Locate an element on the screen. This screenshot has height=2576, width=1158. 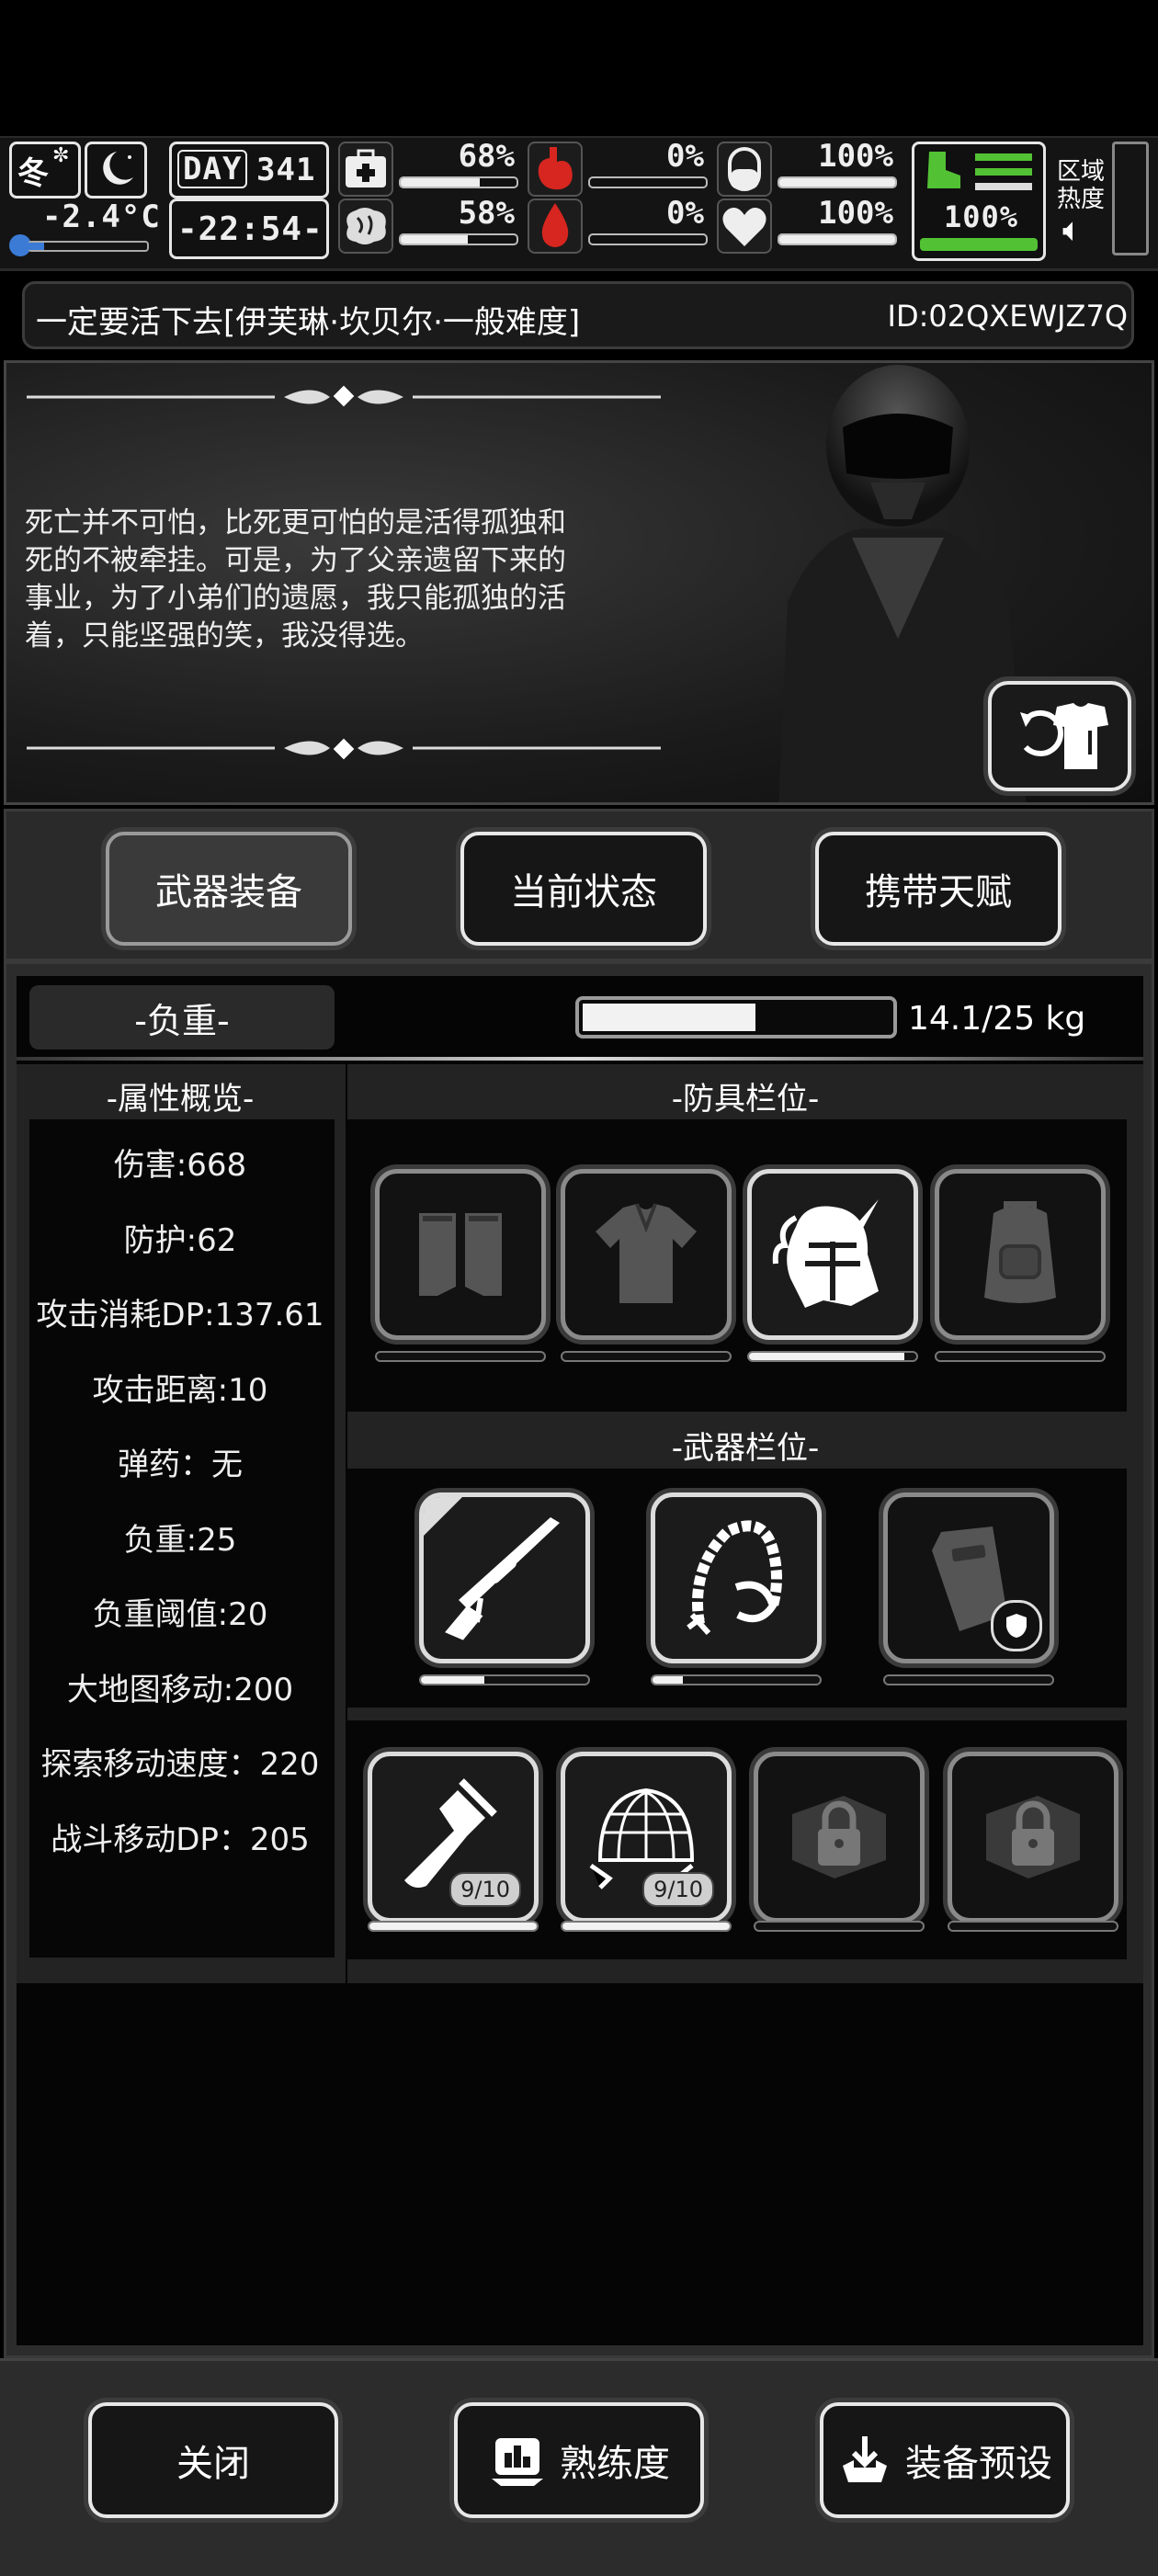
shield-badge-icon is located at coordinates (1017, 1626).